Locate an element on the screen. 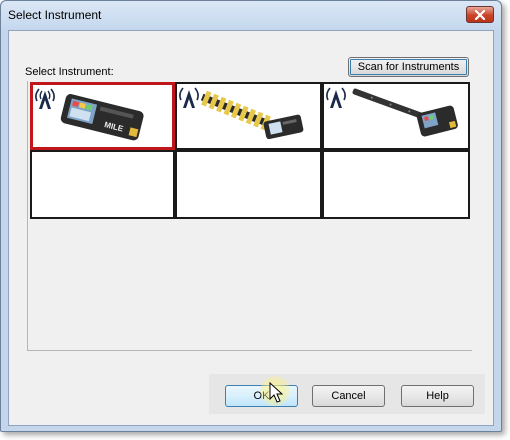 The width and height of the screenshot is (510, 440). long-probe-meter-icon is located at coordinates (392, 112).